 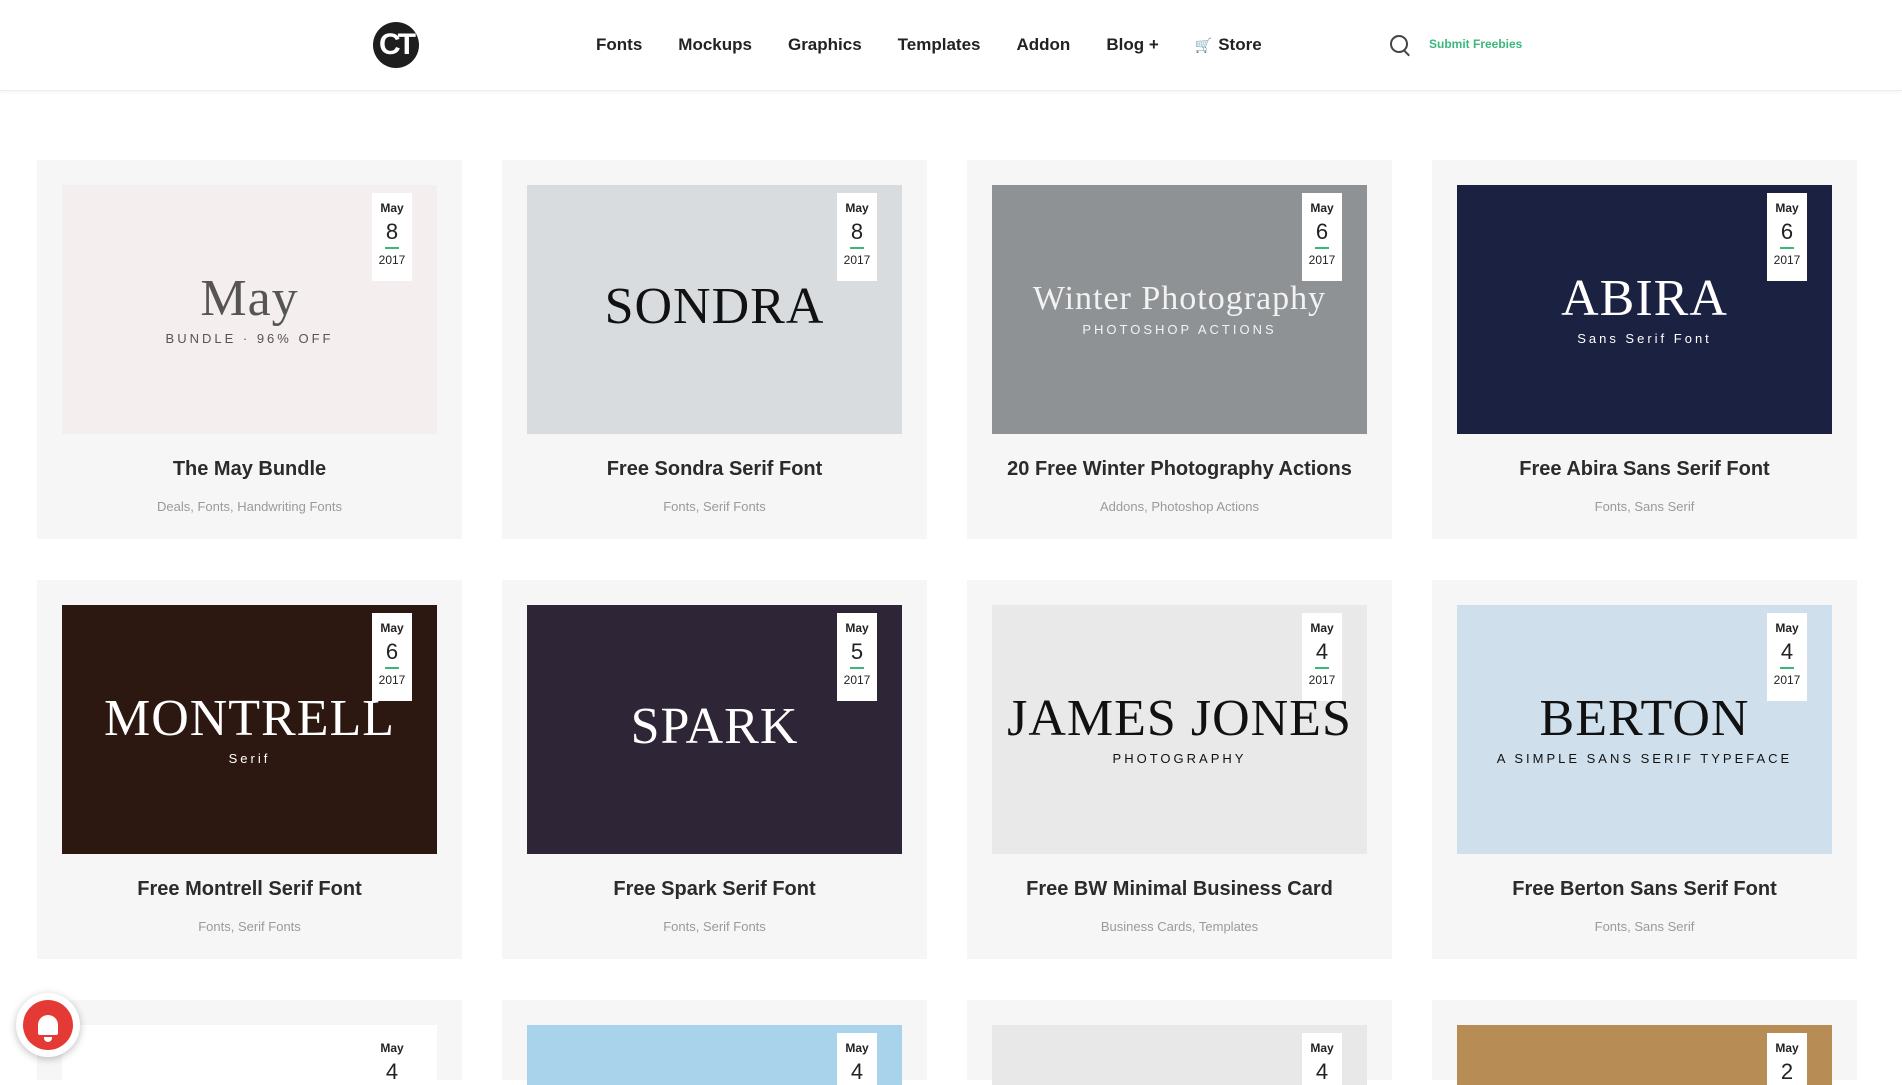 I want to click on post-categories: Fonts, Sans Serif, so click(x=1644, y=506).